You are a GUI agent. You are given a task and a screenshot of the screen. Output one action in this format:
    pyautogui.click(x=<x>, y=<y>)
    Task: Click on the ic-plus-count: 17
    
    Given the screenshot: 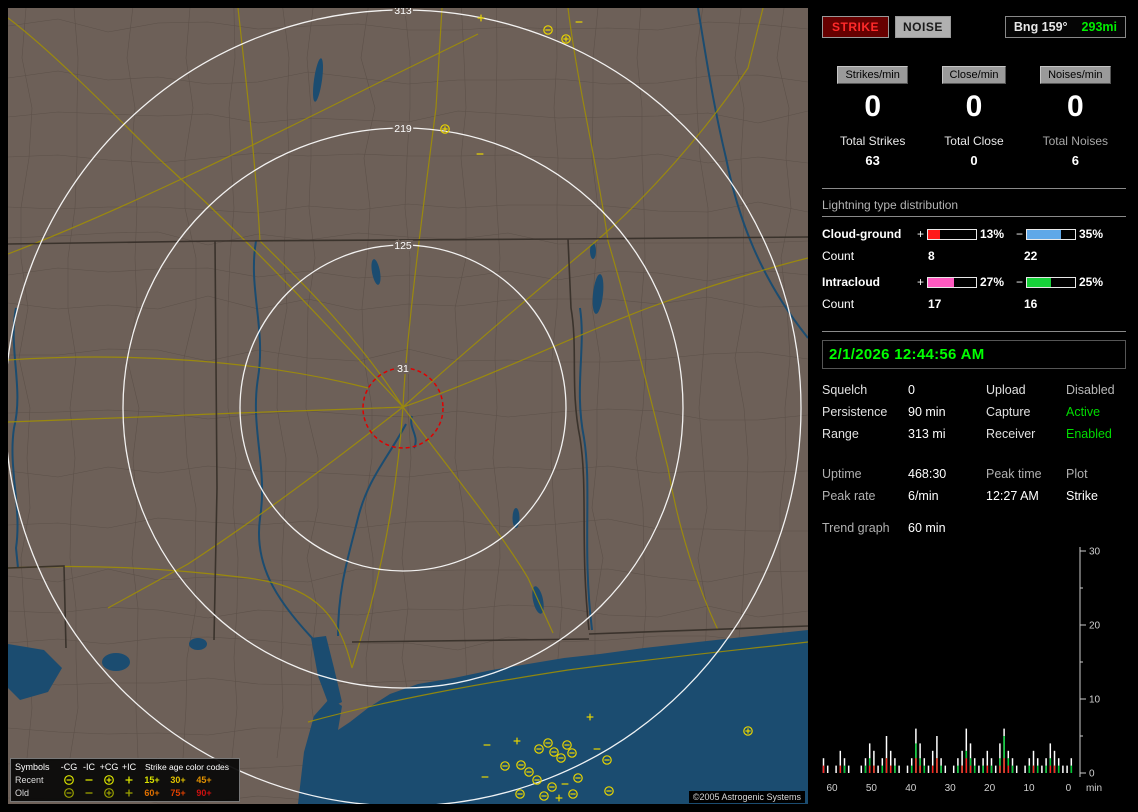 What is the action you would take?
    pyautogui.click(x=935, y=304)
    